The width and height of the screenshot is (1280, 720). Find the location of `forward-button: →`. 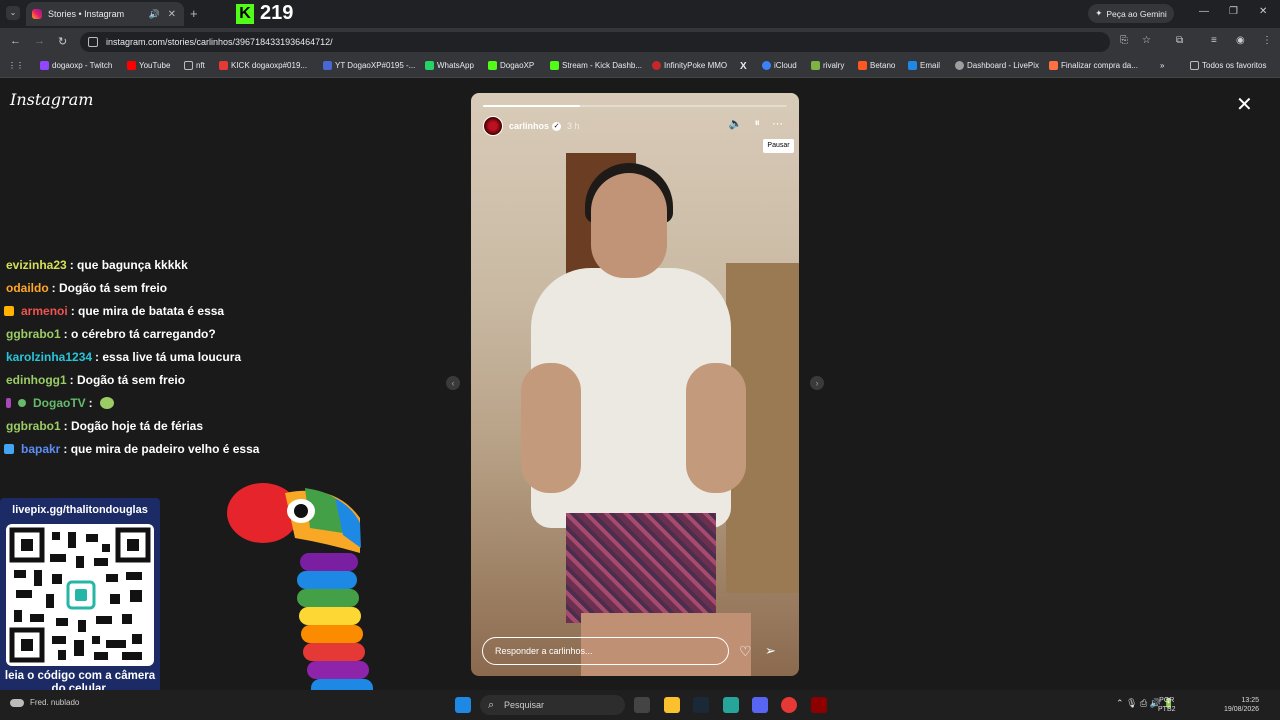

forward-button: → is located at coordinates (39, 41).